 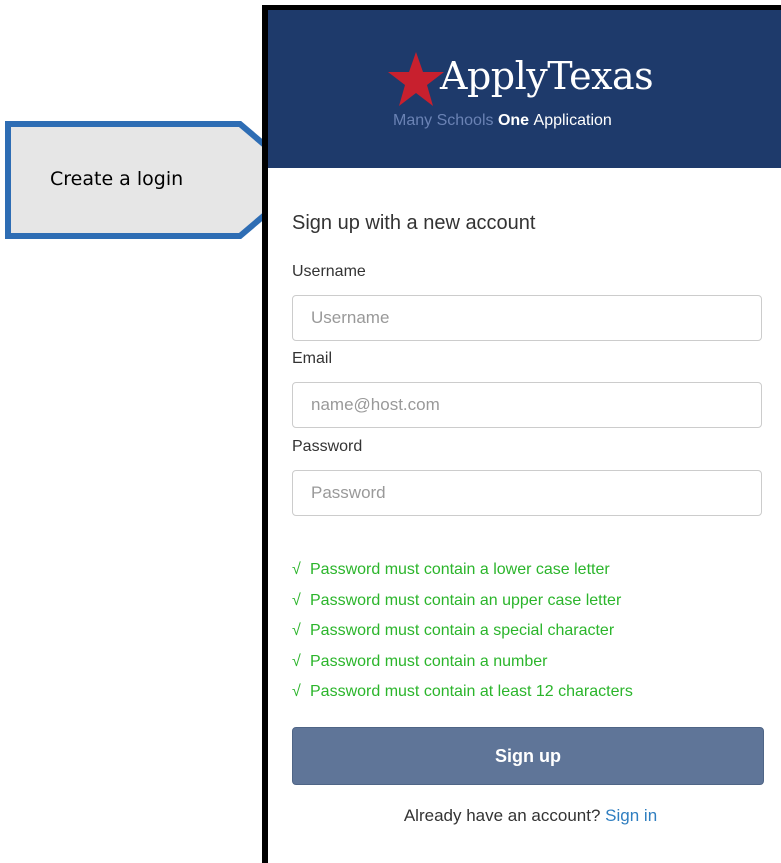 What do you see at coordinates (547, 76) in the screenshot?
I see `brand-title: ApplyTexas` at bounding box center [547, 76].